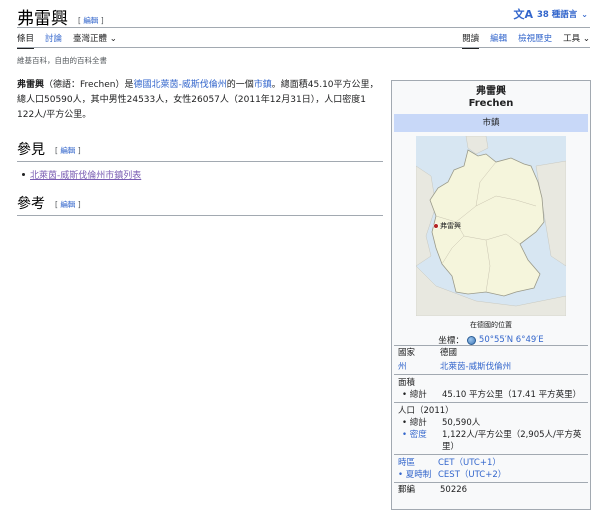  Describe the element at coordinates (414, 435) in the screenshot. I see `density-link: • 密度` at that location.